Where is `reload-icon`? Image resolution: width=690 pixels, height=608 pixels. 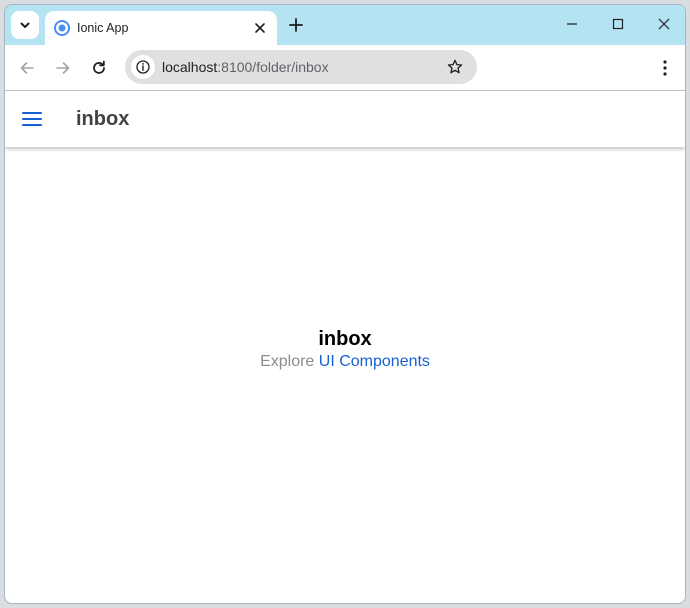 reload-icon is located at coordinates (99, 67).